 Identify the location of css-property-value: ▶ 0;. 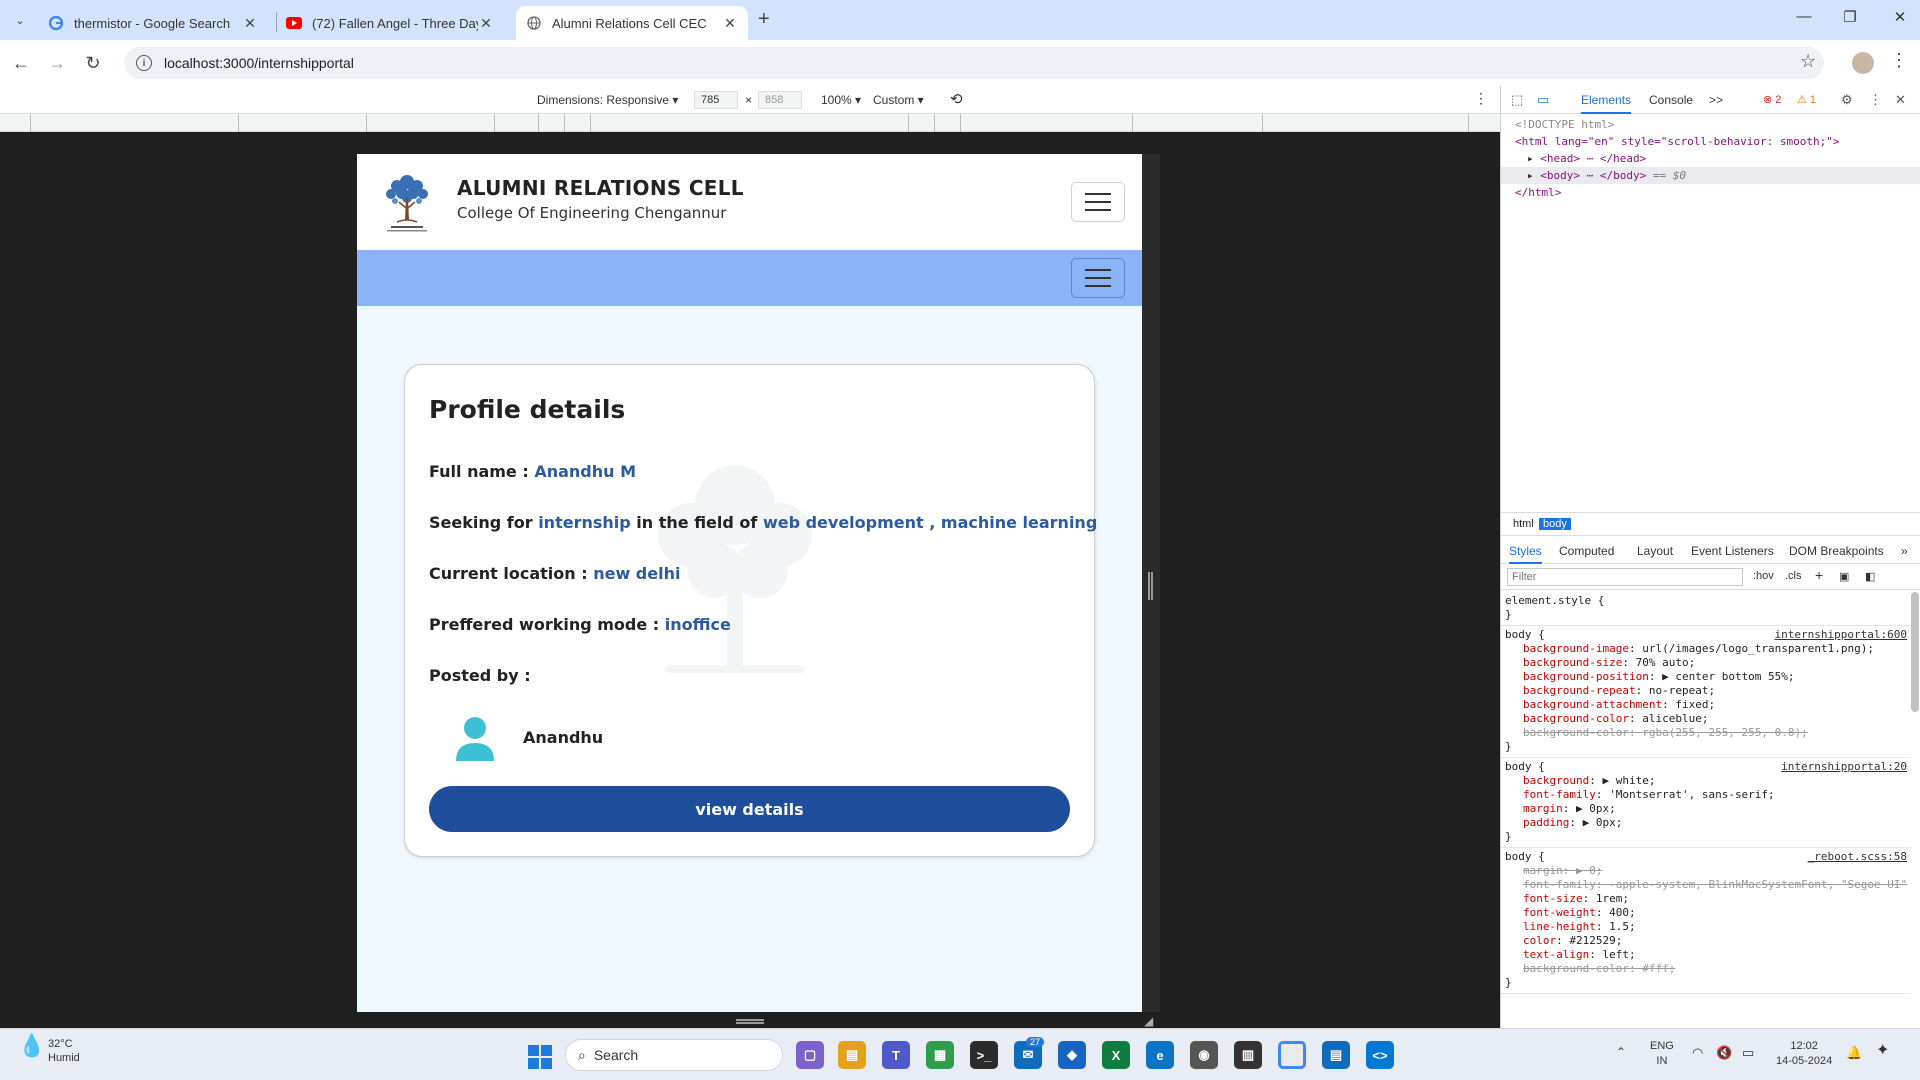
(1589, 870).